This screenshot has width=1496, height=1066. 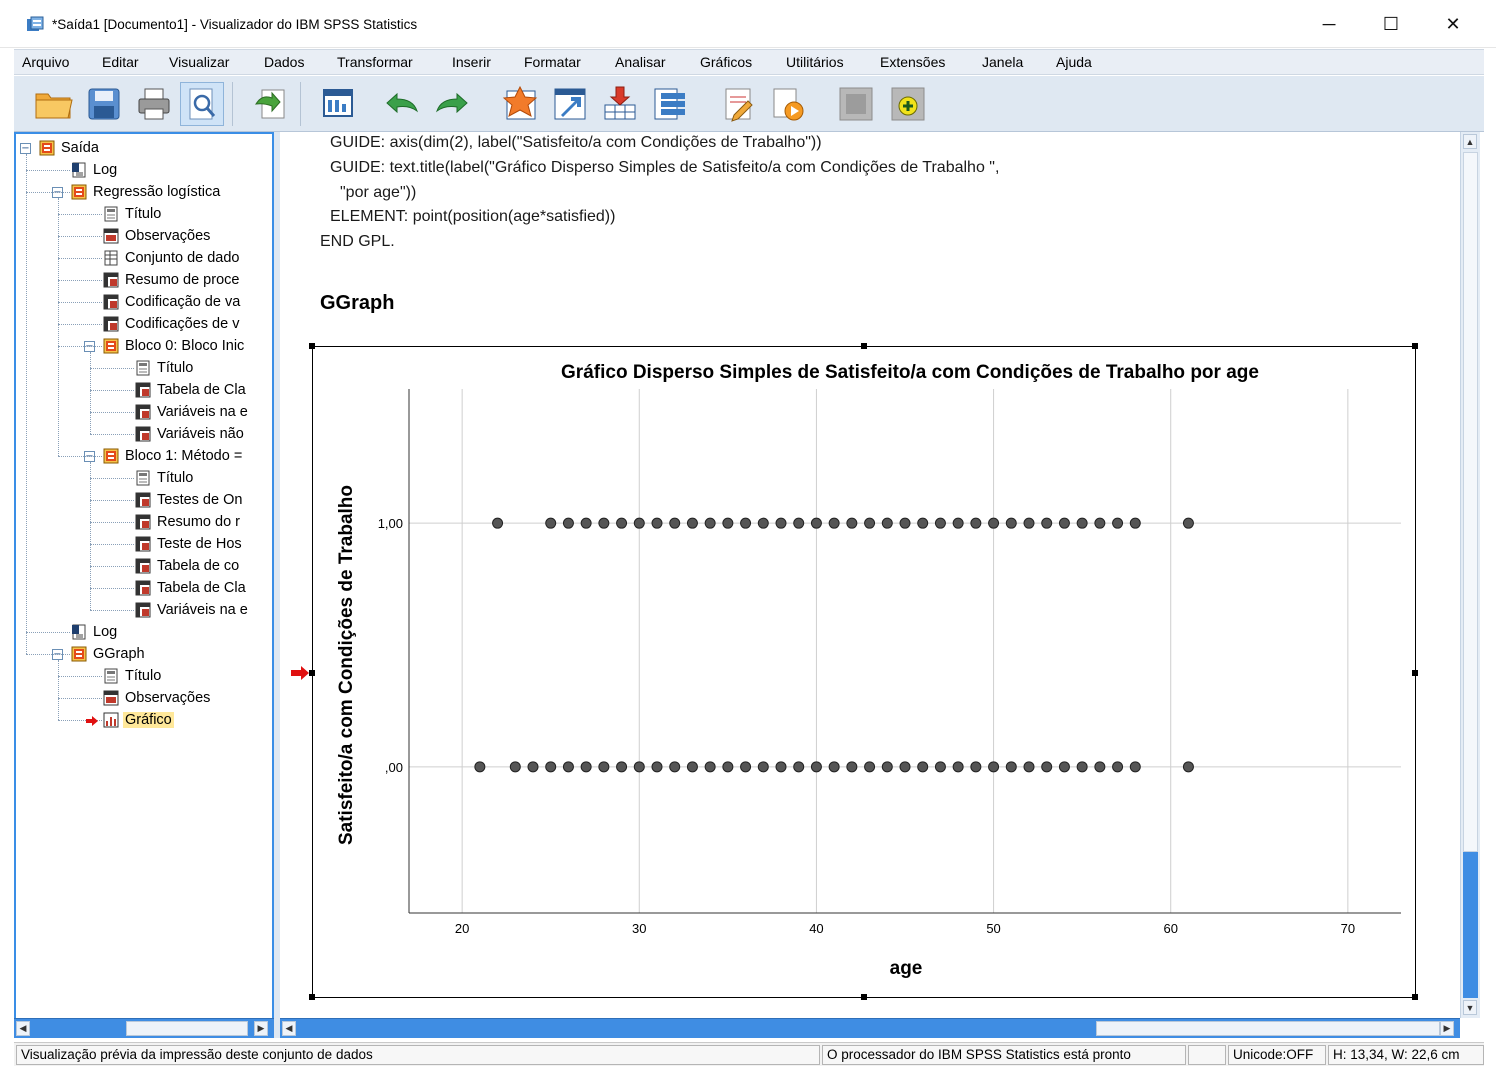 I want to click on tree-node: GGraph, so click(x=108, y=654).